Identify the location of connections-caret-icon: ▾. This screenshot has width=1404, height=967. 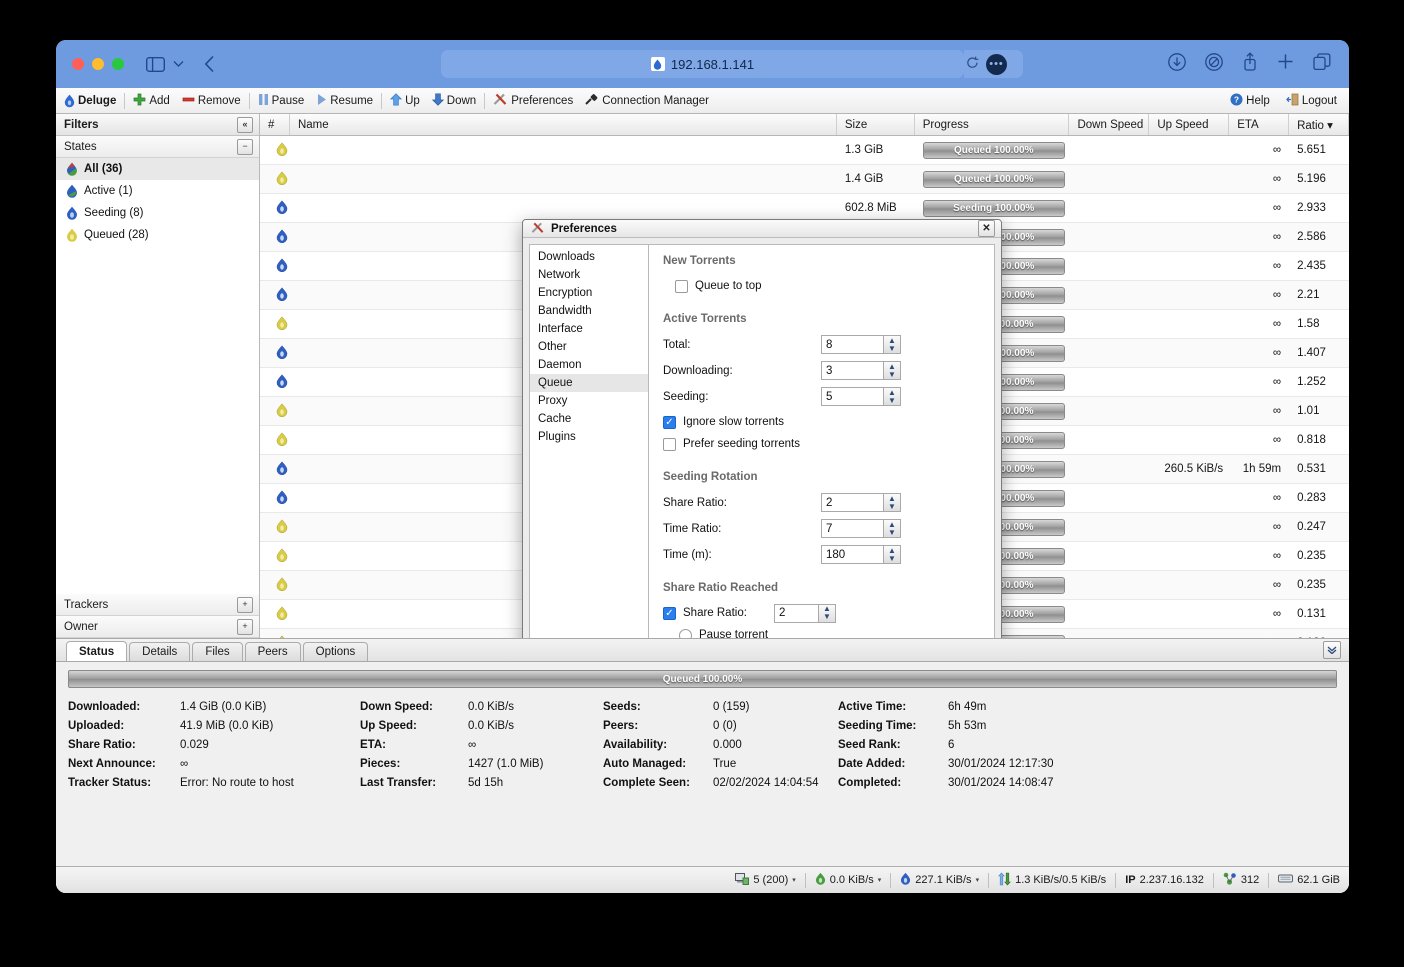
(794, 880).